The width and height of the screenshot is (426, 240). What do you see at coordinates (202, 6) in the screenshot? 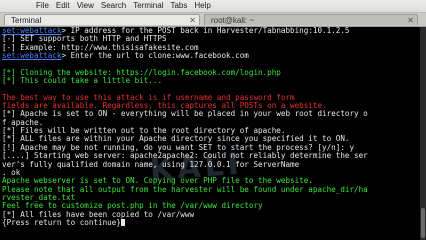
I see `menu-help: Help` at bounding box center [202, 6].